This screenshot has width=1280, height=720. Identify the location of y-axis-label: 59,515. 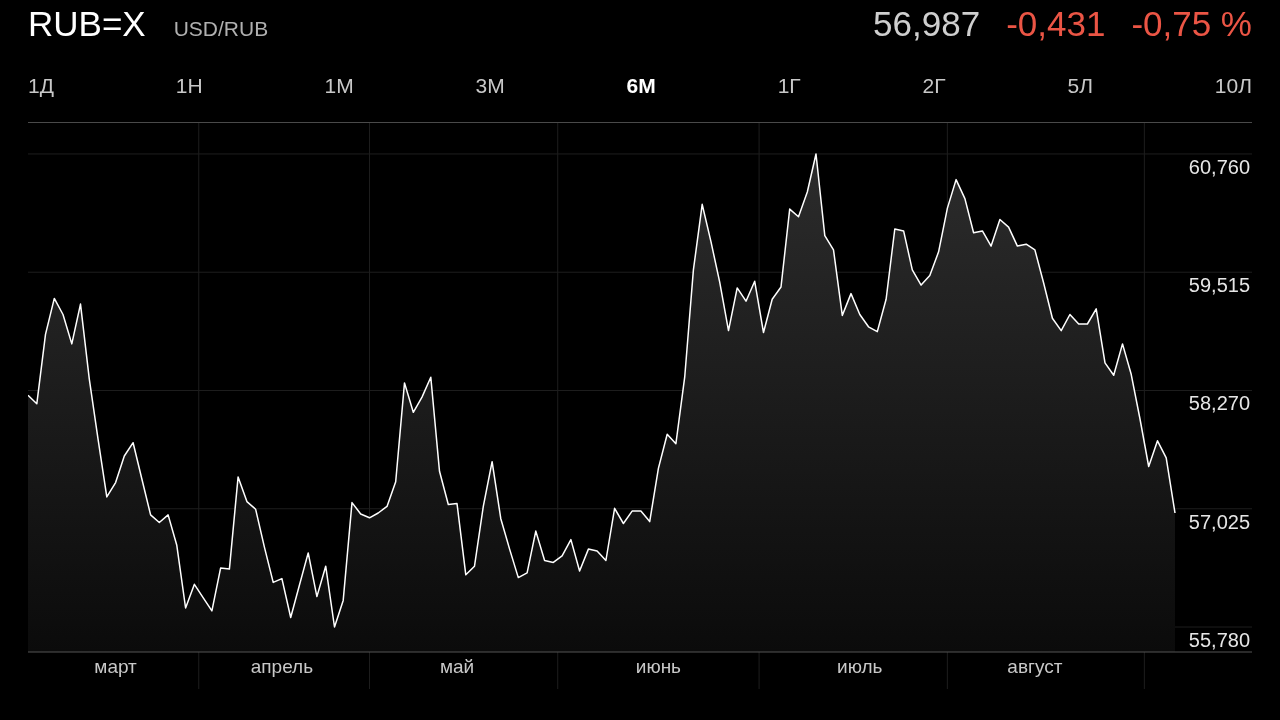
(1219, 285).